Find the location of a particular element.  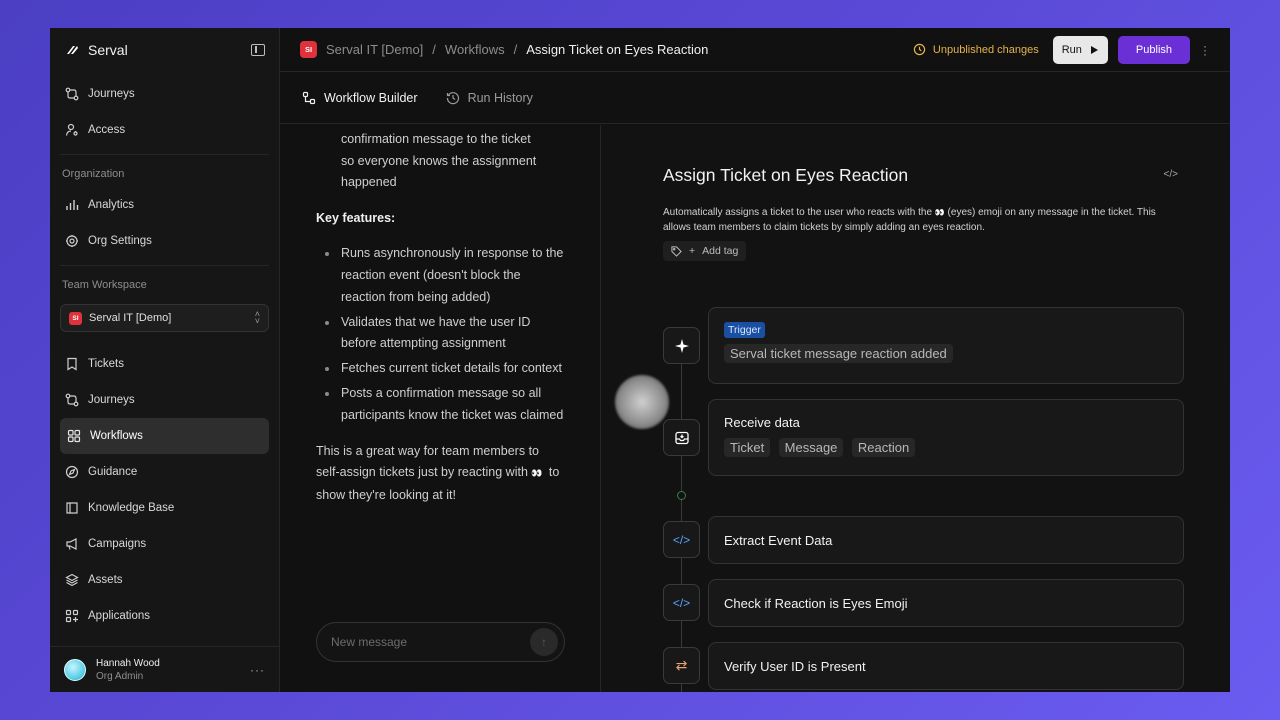

sidebar-item-journeys-team: Journeys is located at coordinates (164, 400).